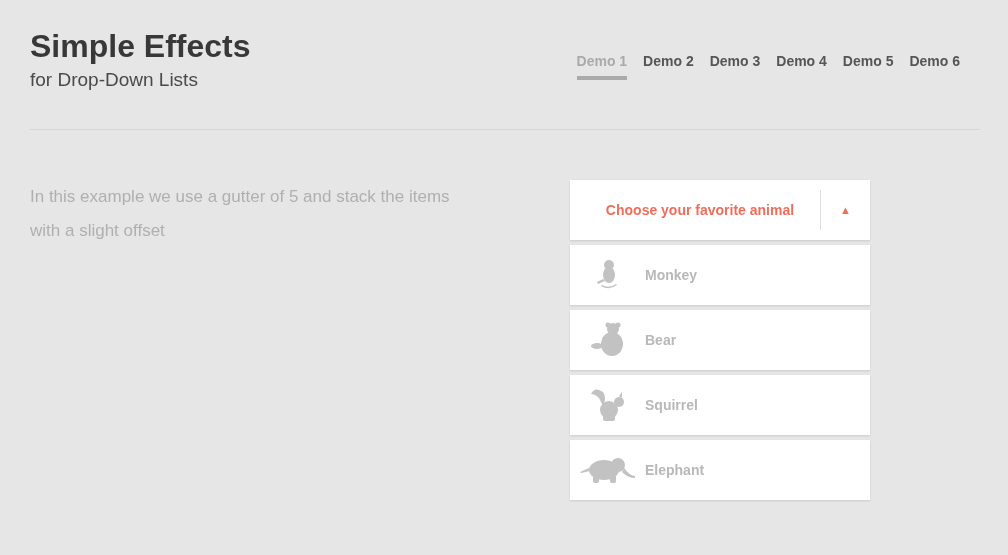 This screenshot has height=555, width=1008. What do you see at coordinates (868, 65) in the screenshot?
I see `demo-tab: Demo 5` at bounding box center [868, 65].